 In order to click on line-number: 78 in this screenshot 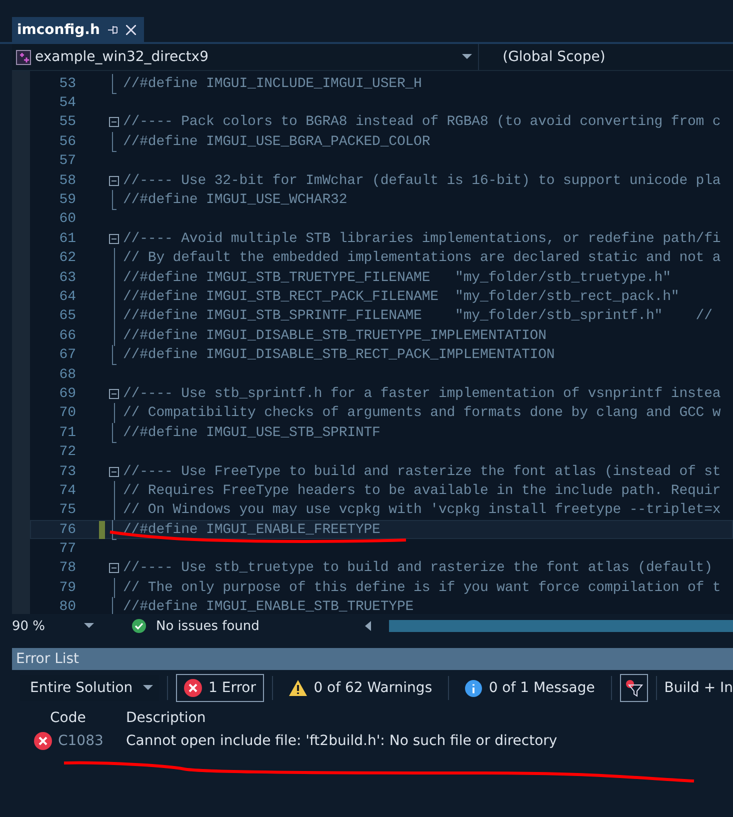, I will do `click(67, 568)`.